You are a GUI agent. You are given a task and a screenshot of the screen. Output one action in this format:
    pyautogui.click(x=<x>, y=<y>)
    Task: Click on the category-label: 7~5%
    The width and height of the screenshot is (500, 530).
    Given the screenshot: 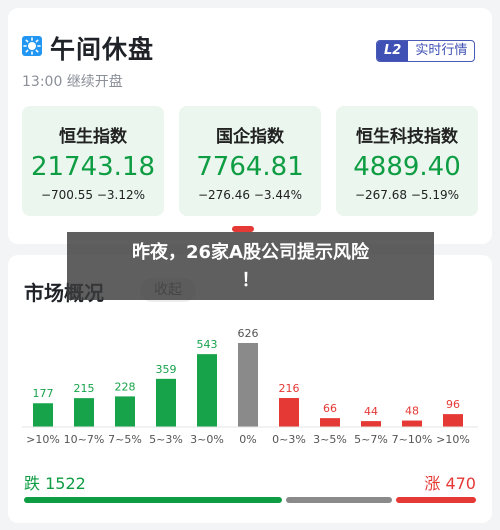 What is the action you would take?
    pyautogui.click(x=125, y=439)
    